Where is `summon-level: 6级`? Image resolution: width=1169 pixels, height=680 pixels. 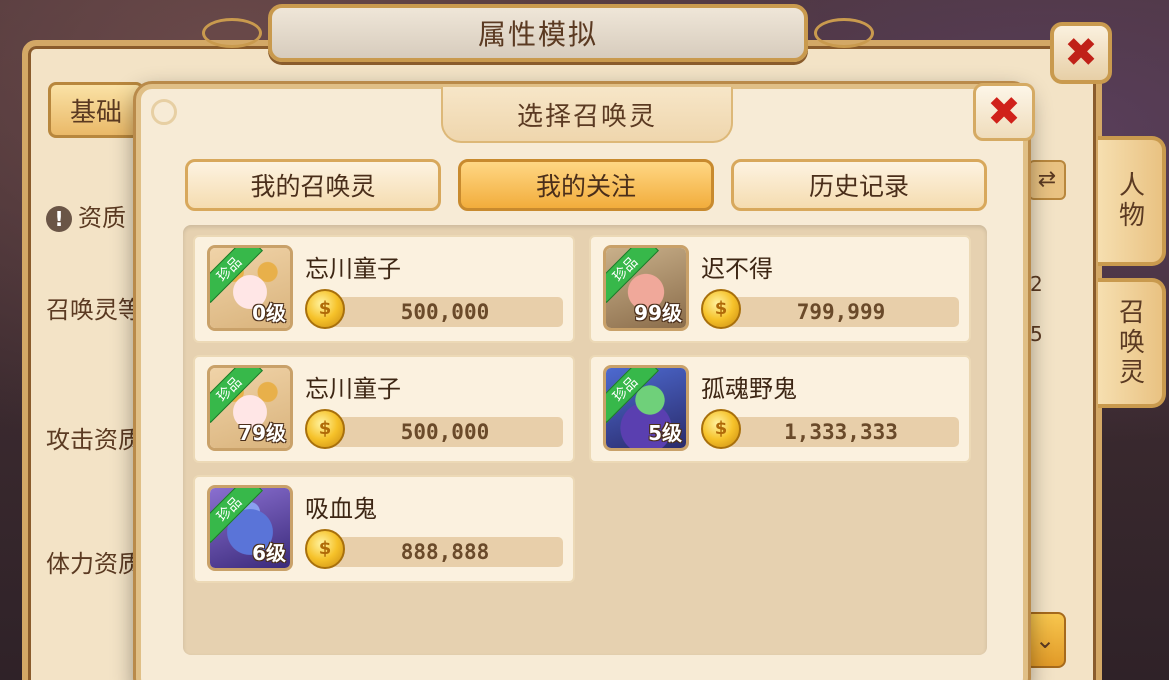
summon-level: 6级 is located at coordinates (269, 553).